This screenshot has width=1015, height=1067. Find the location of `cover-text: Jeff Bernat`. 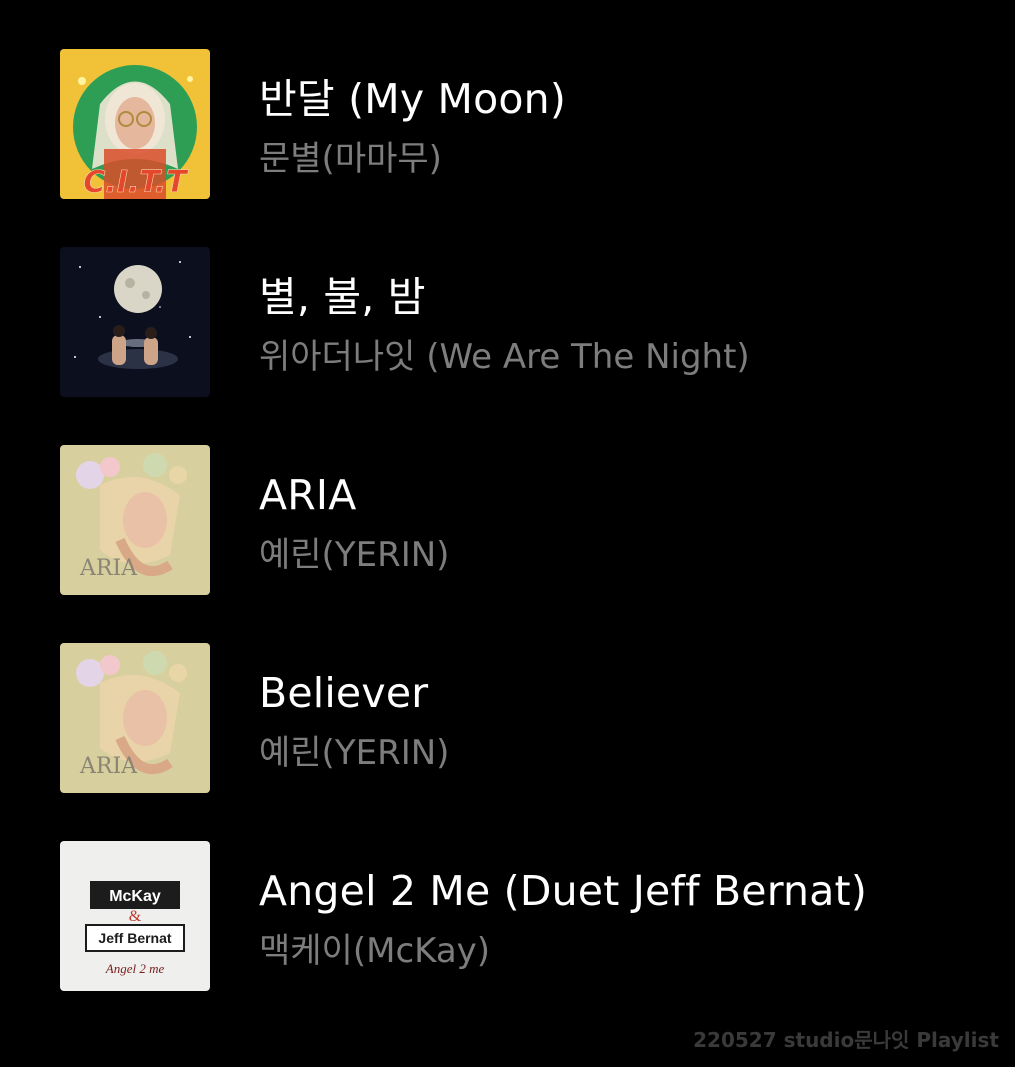

cover-text: Jeff Bernat is located at coordinates (134, 938).